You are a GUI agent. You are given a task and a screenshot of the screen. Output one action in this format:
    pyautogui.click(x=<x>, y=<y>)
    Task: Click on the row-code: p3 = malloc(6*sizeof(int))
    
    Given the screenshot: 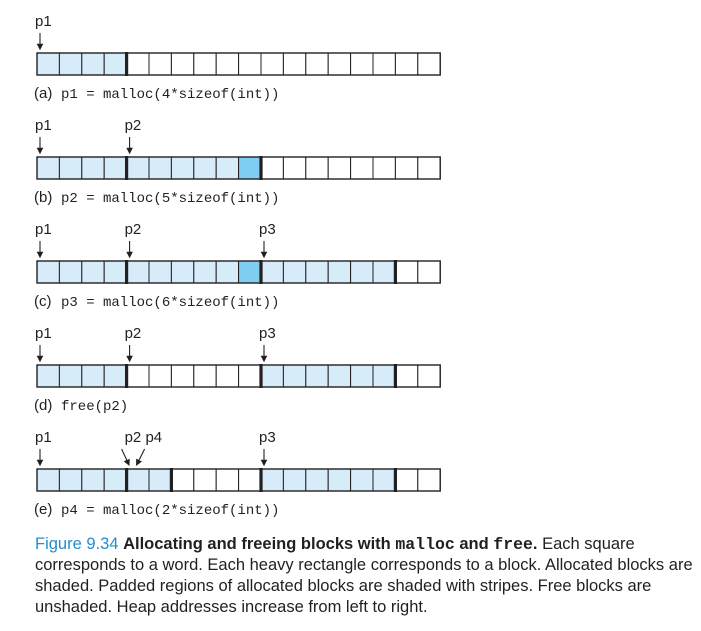 What is the action you would take?
    pyautogui.click(x=170, y=303)
    